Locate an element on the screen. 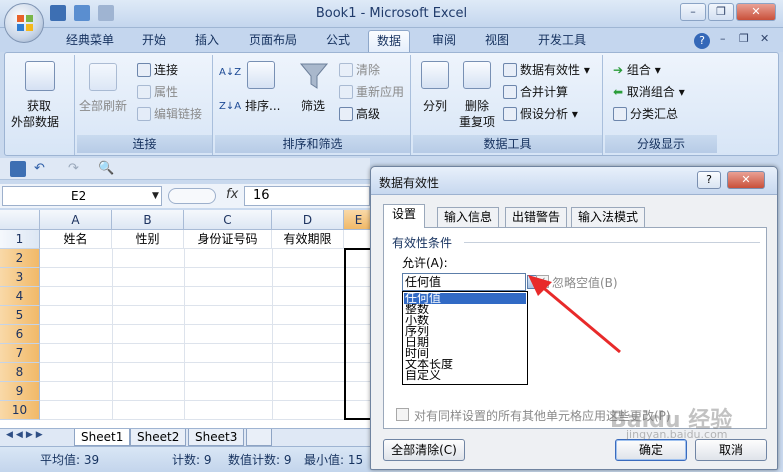 This screenshot has height=472, width=783. tab-data: 数据 is located at coordinates (389, 41).